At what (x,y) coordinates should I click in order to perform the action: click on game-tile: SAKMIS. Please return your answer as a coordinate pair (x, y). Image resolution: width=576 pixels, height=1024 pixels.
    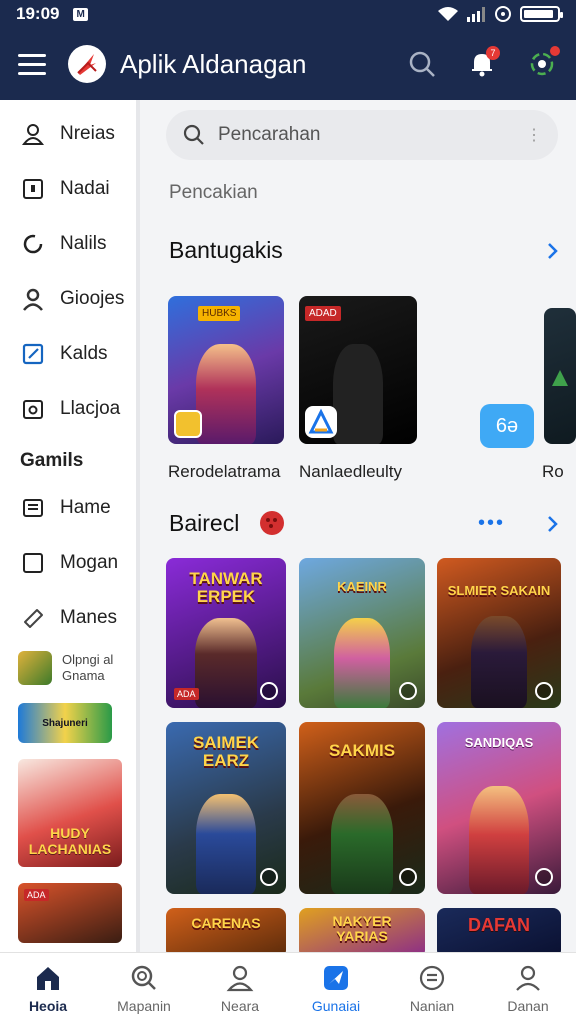
    Looking at the image, I should click on (362, 808).